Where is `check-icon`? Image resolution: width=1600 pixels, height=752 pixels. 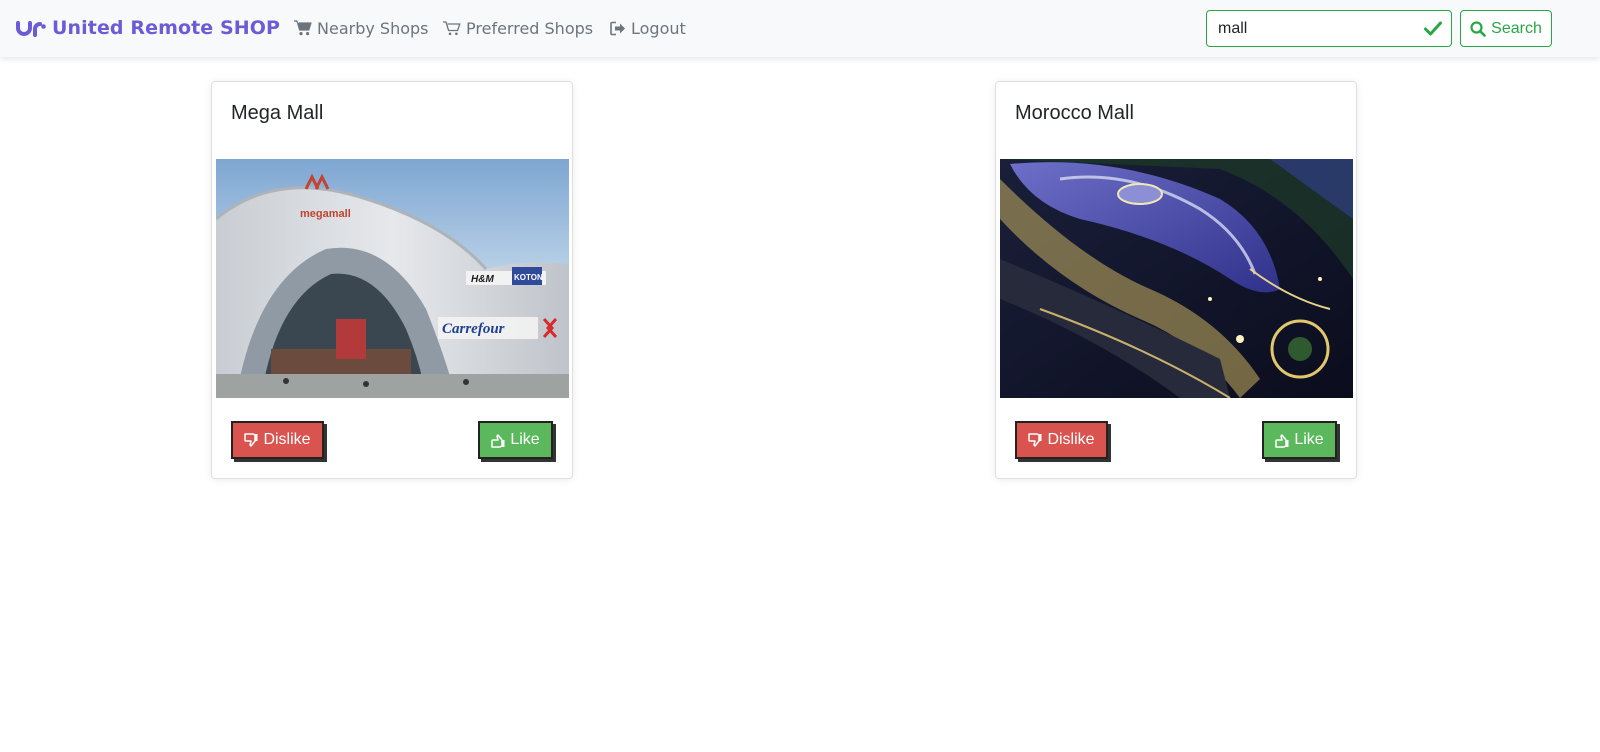
check-icon is located at coordinates (1433, 28).